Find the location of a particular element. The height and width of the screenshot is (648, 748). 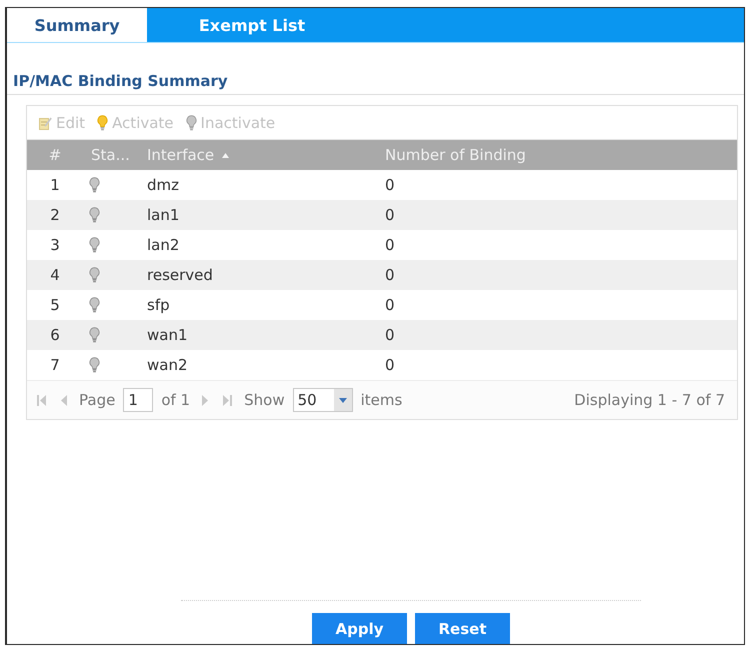

interface-cell: wan2 is located at coordinates (258, 365).